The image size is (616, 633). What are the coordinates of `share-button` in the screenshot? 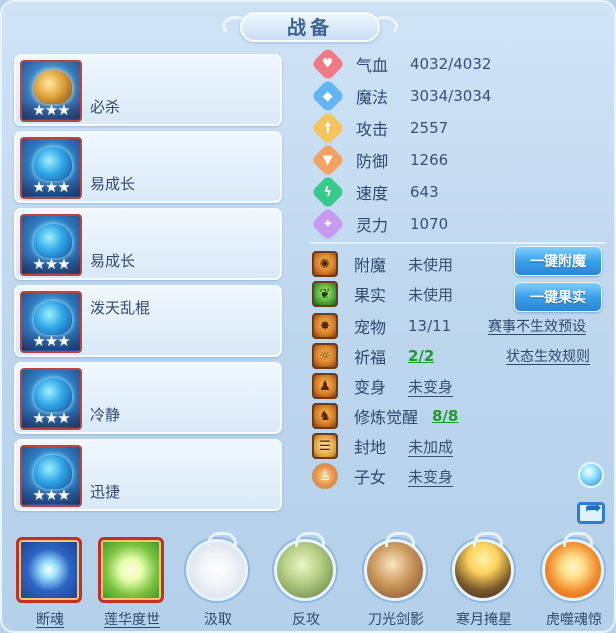 It's located at (591, 511).